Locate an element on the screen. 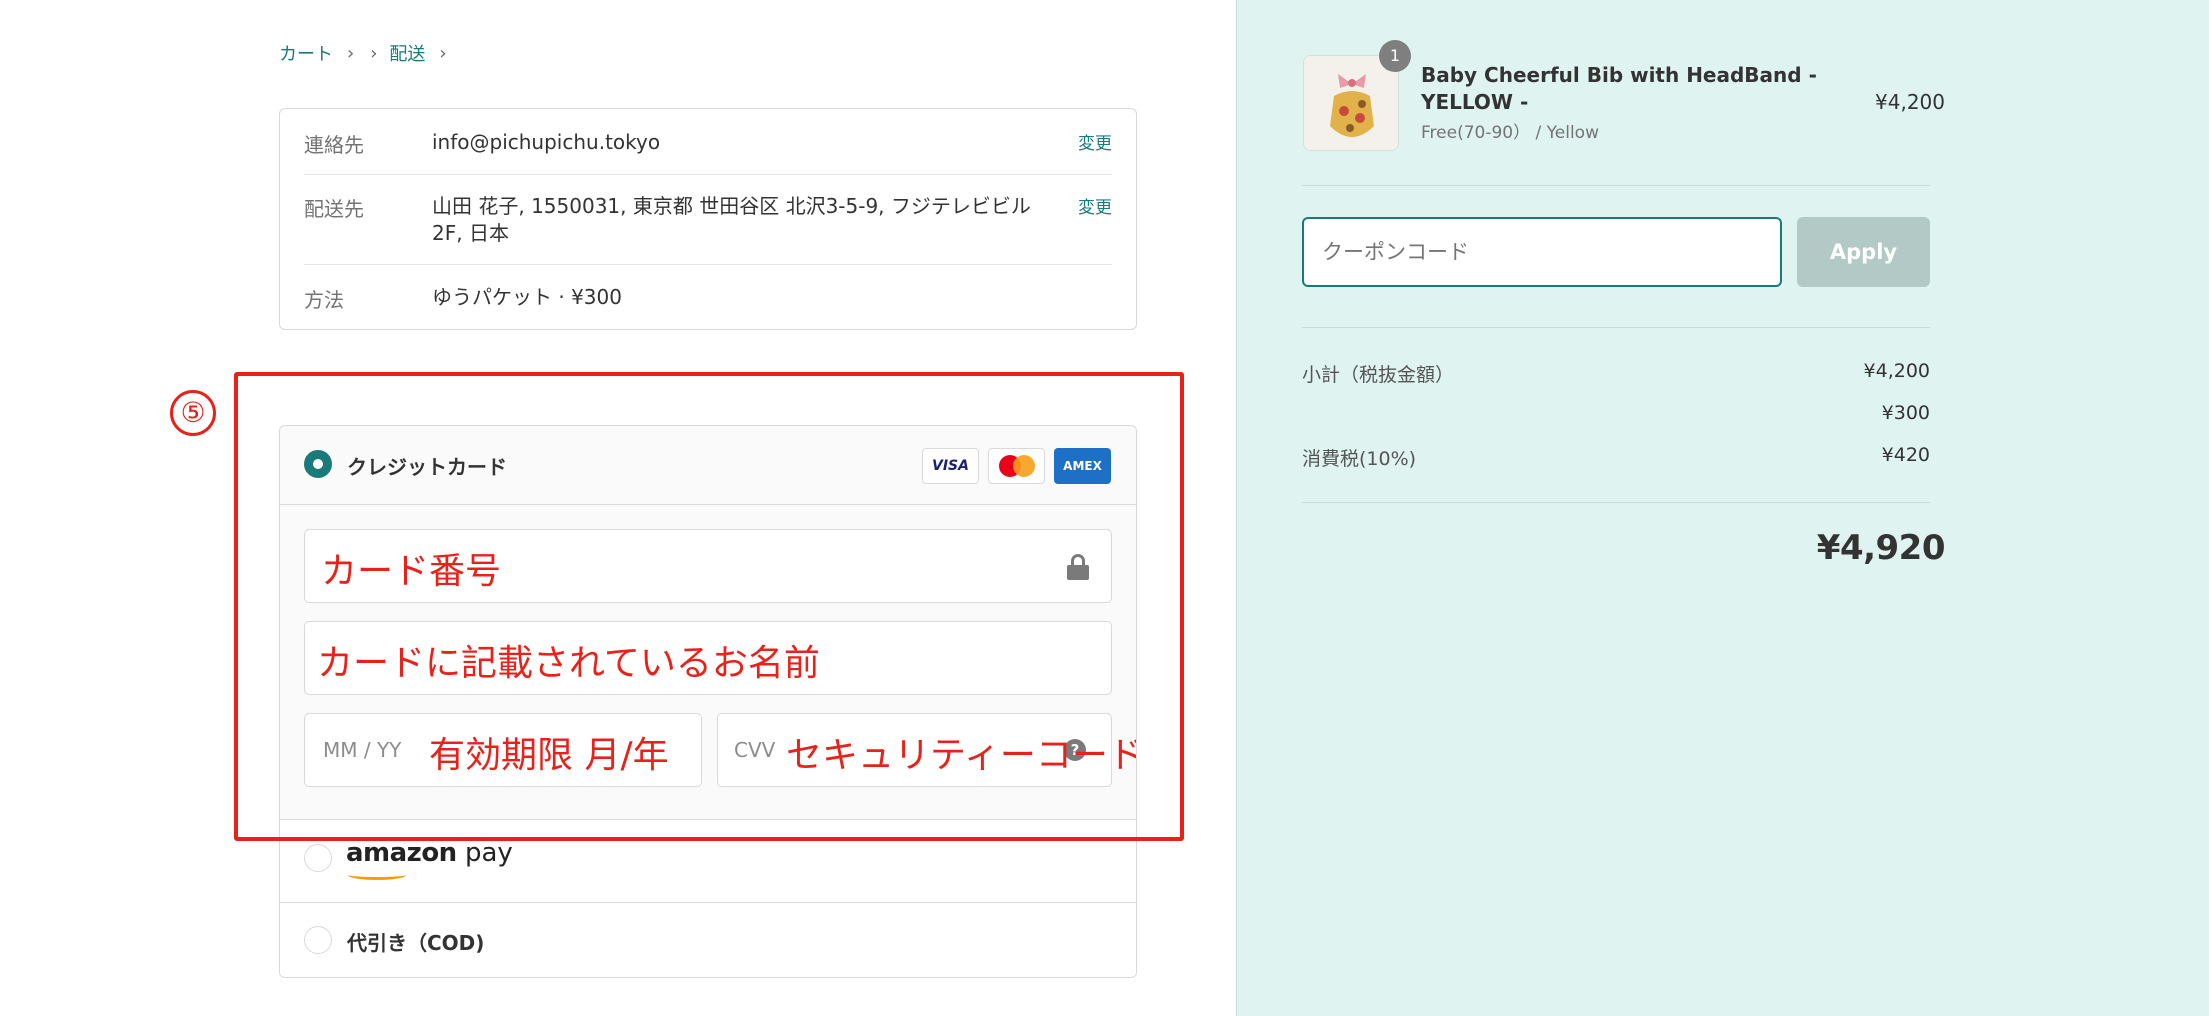 This screenshot has height=1016, width=2209. subtotal-value: ¥4,200 is located at coordinates (1896, 371).